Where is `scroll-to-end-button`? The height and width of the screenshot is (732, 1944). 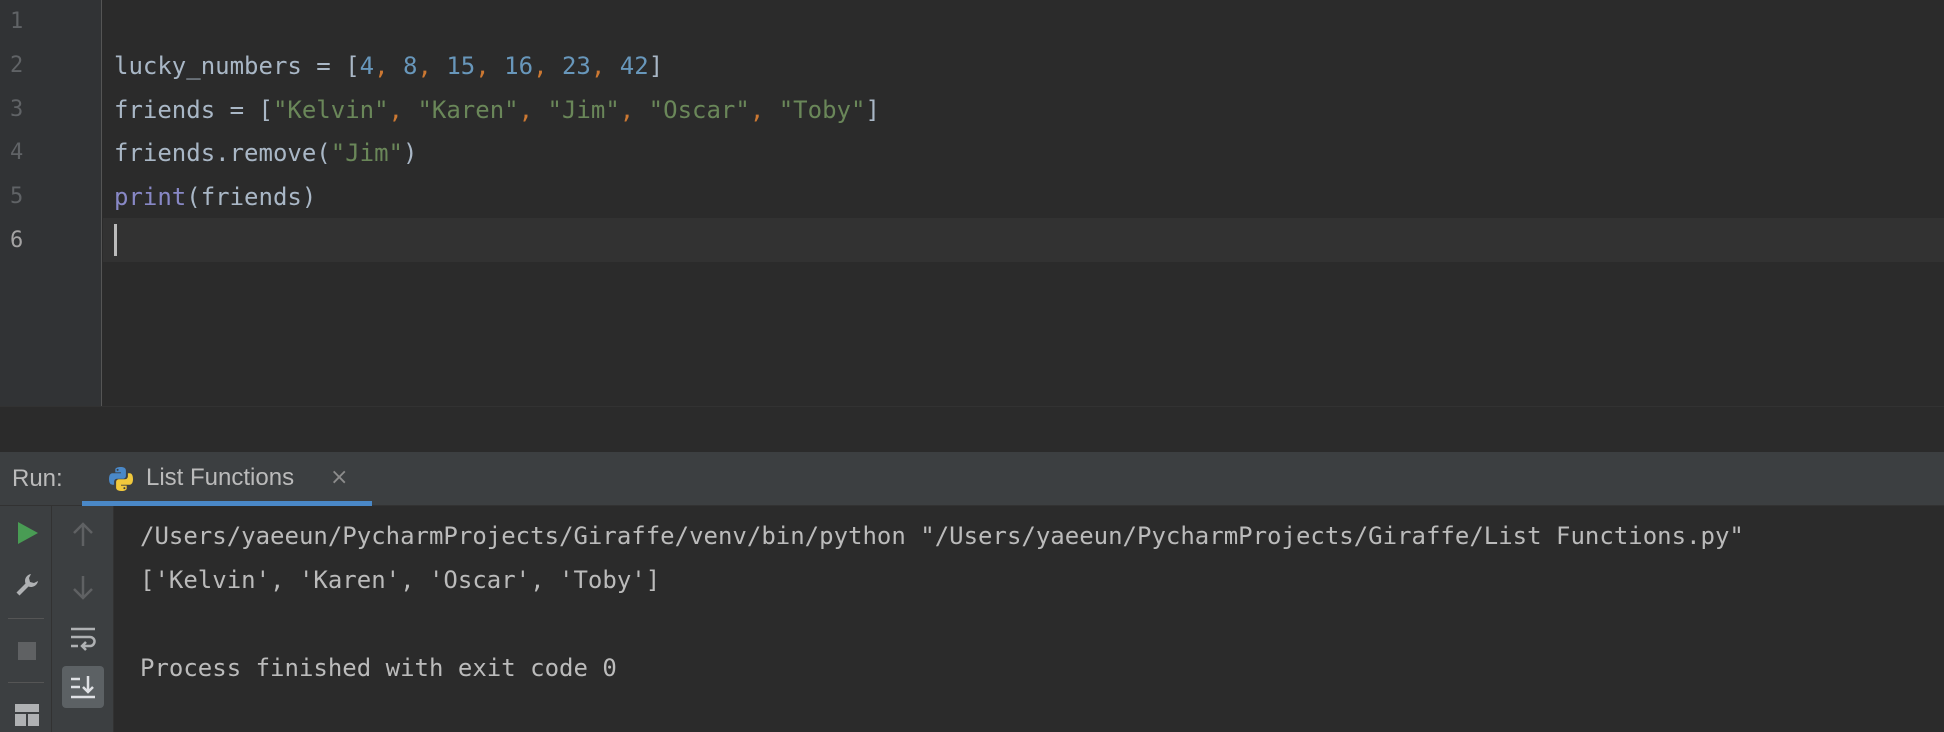
scroll-to-end-button is located at coordinates (83, 687).